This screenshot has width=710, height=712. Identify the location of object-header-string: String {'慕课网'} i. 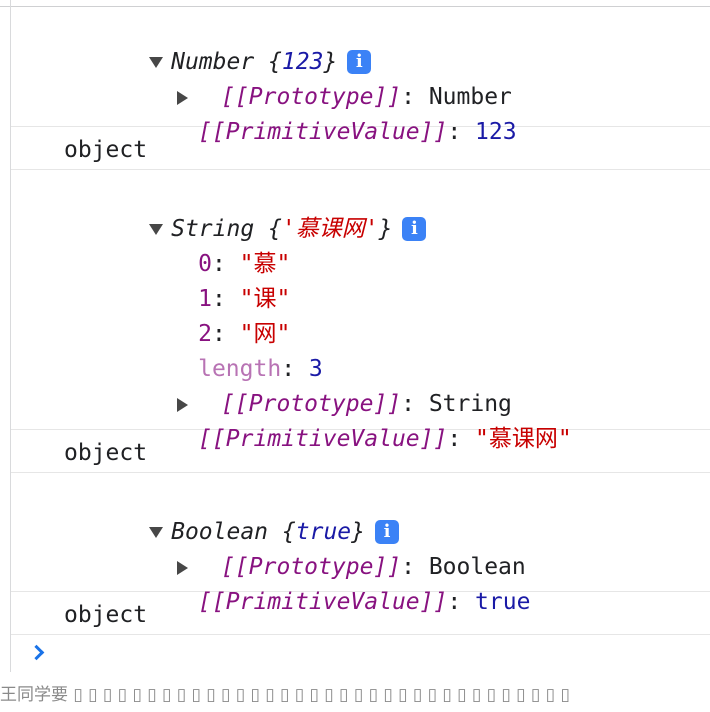
(360, 209).